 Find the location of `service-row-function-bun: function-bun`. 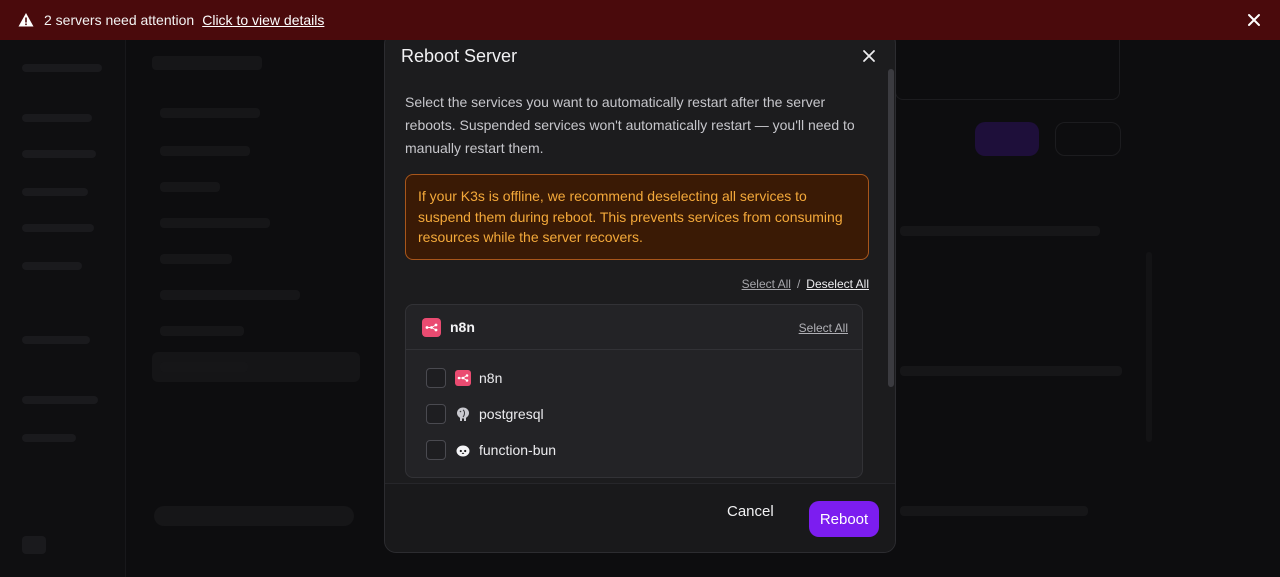

service-row-function-bun: function-bun is located at coordinates (491, 450).